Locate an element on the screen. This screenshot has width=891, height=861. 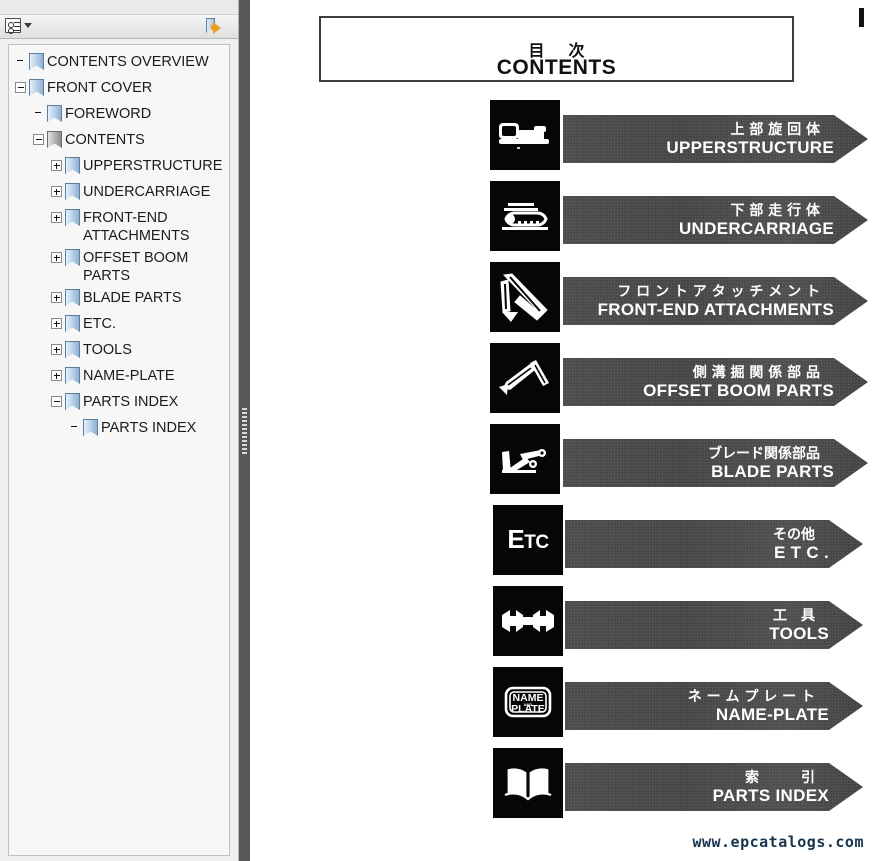
contents-banner-label-japanese: 下 部 走 行 体 is located at coordinates (775, 211).